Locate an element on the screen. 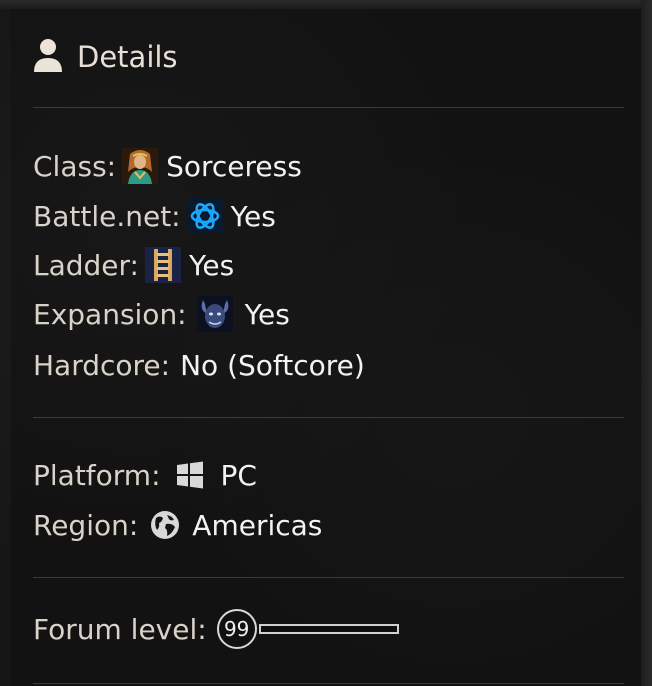 The image size is (652, 686). expansion-label: Expansion: is located at coordinates (110, 314).